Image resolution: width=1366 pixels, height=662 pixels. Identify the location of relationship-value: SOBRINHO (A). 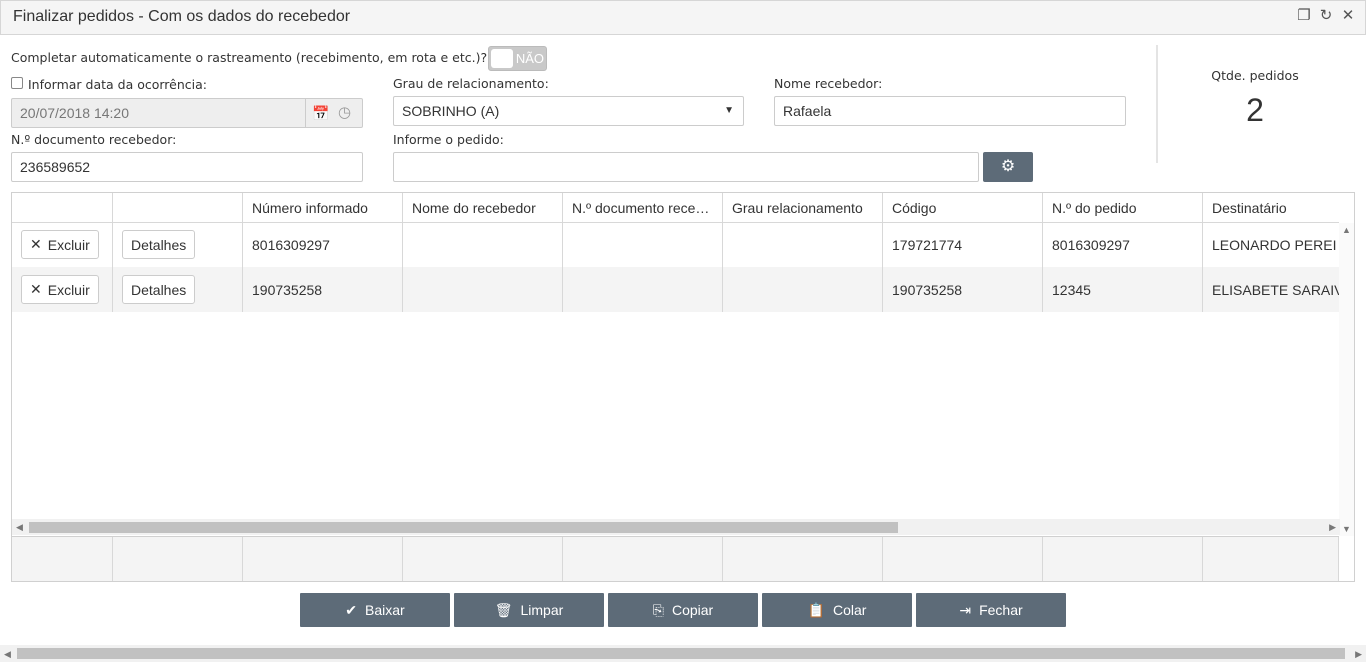
(451, 111).